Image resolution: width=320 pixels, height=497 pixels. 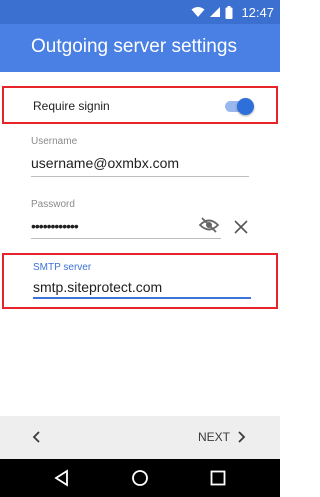 I want to click on next-button: NEXT, so click(x=223, y=437).